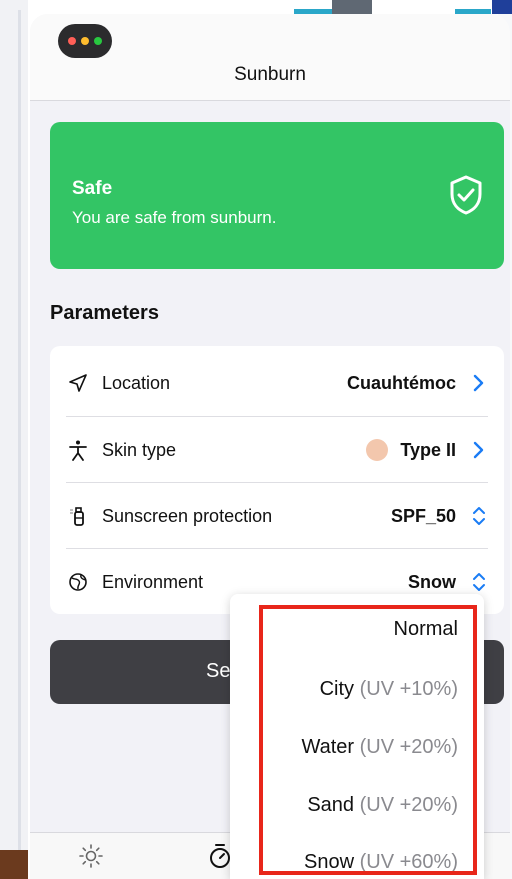 Image resolution: width=512 pixels, height=879 pixels. Describe the element at coordinates (432, 581) in the screenshot. I see `environment-value: Snow` at that location.